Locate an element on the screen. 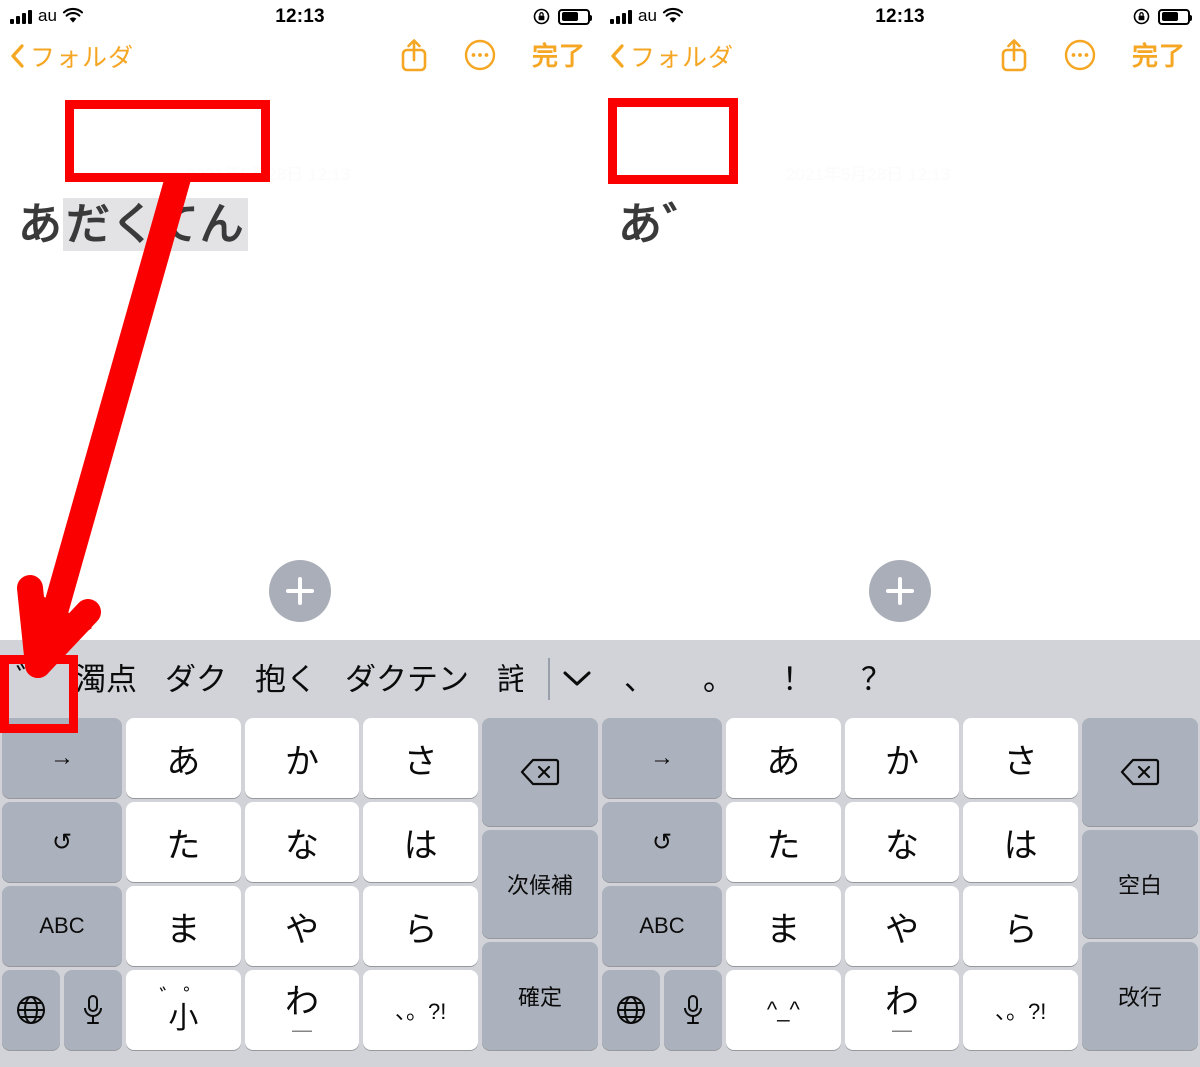 The image size is (1200, 1067). highlight-box-marked-text is located at coordinates (167, 141).